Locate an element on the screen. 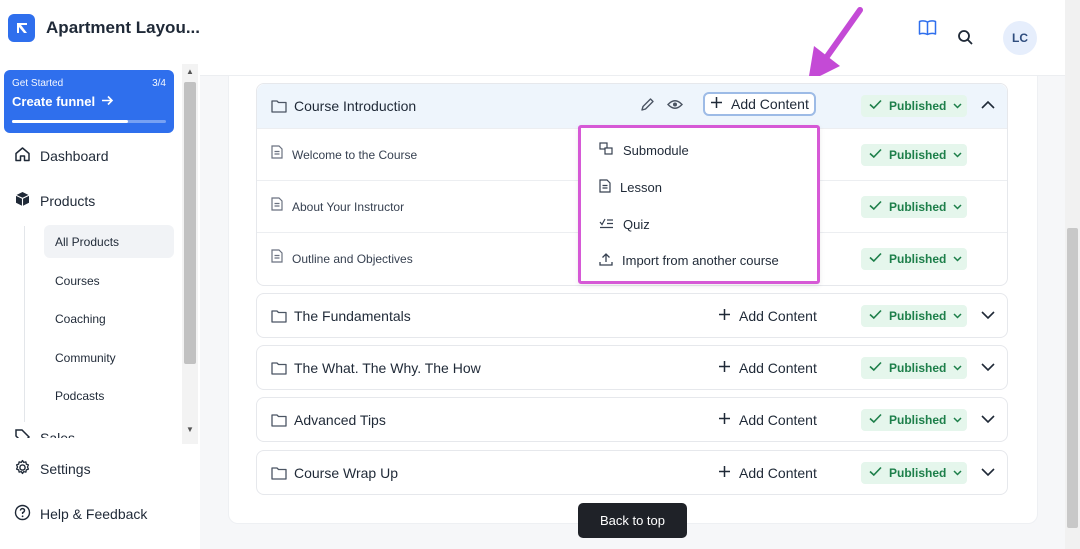 This screenshot has width=1080, height=549. sidebar-item-all-products: All Products is located at coordinates (109, 241).